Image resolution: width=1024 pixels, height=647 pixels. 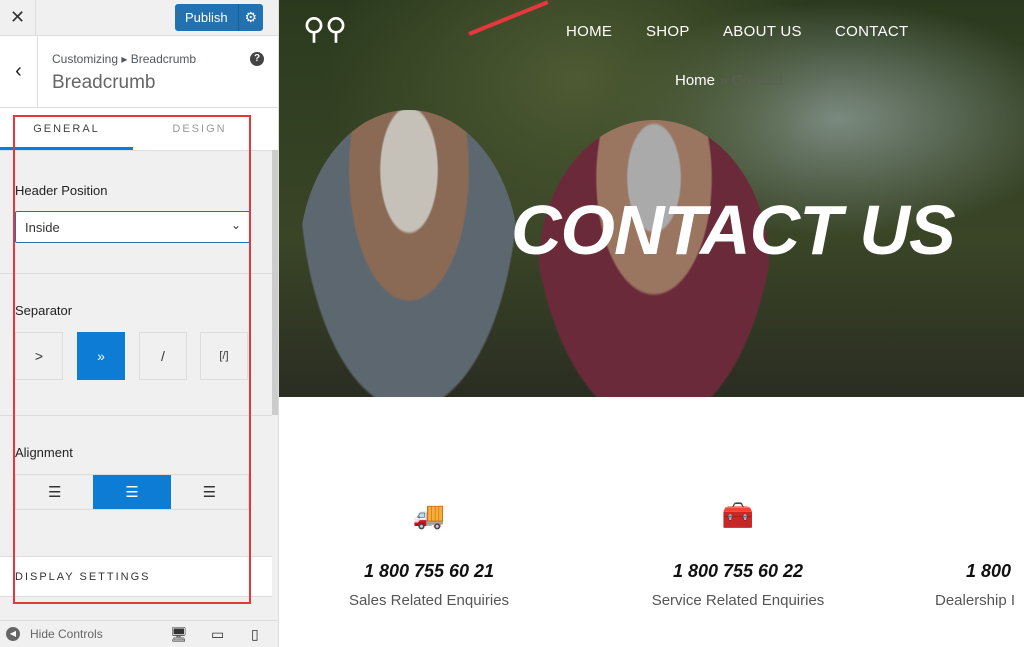 I want to click on close-icon: ✕, so click(x=18, y=18).